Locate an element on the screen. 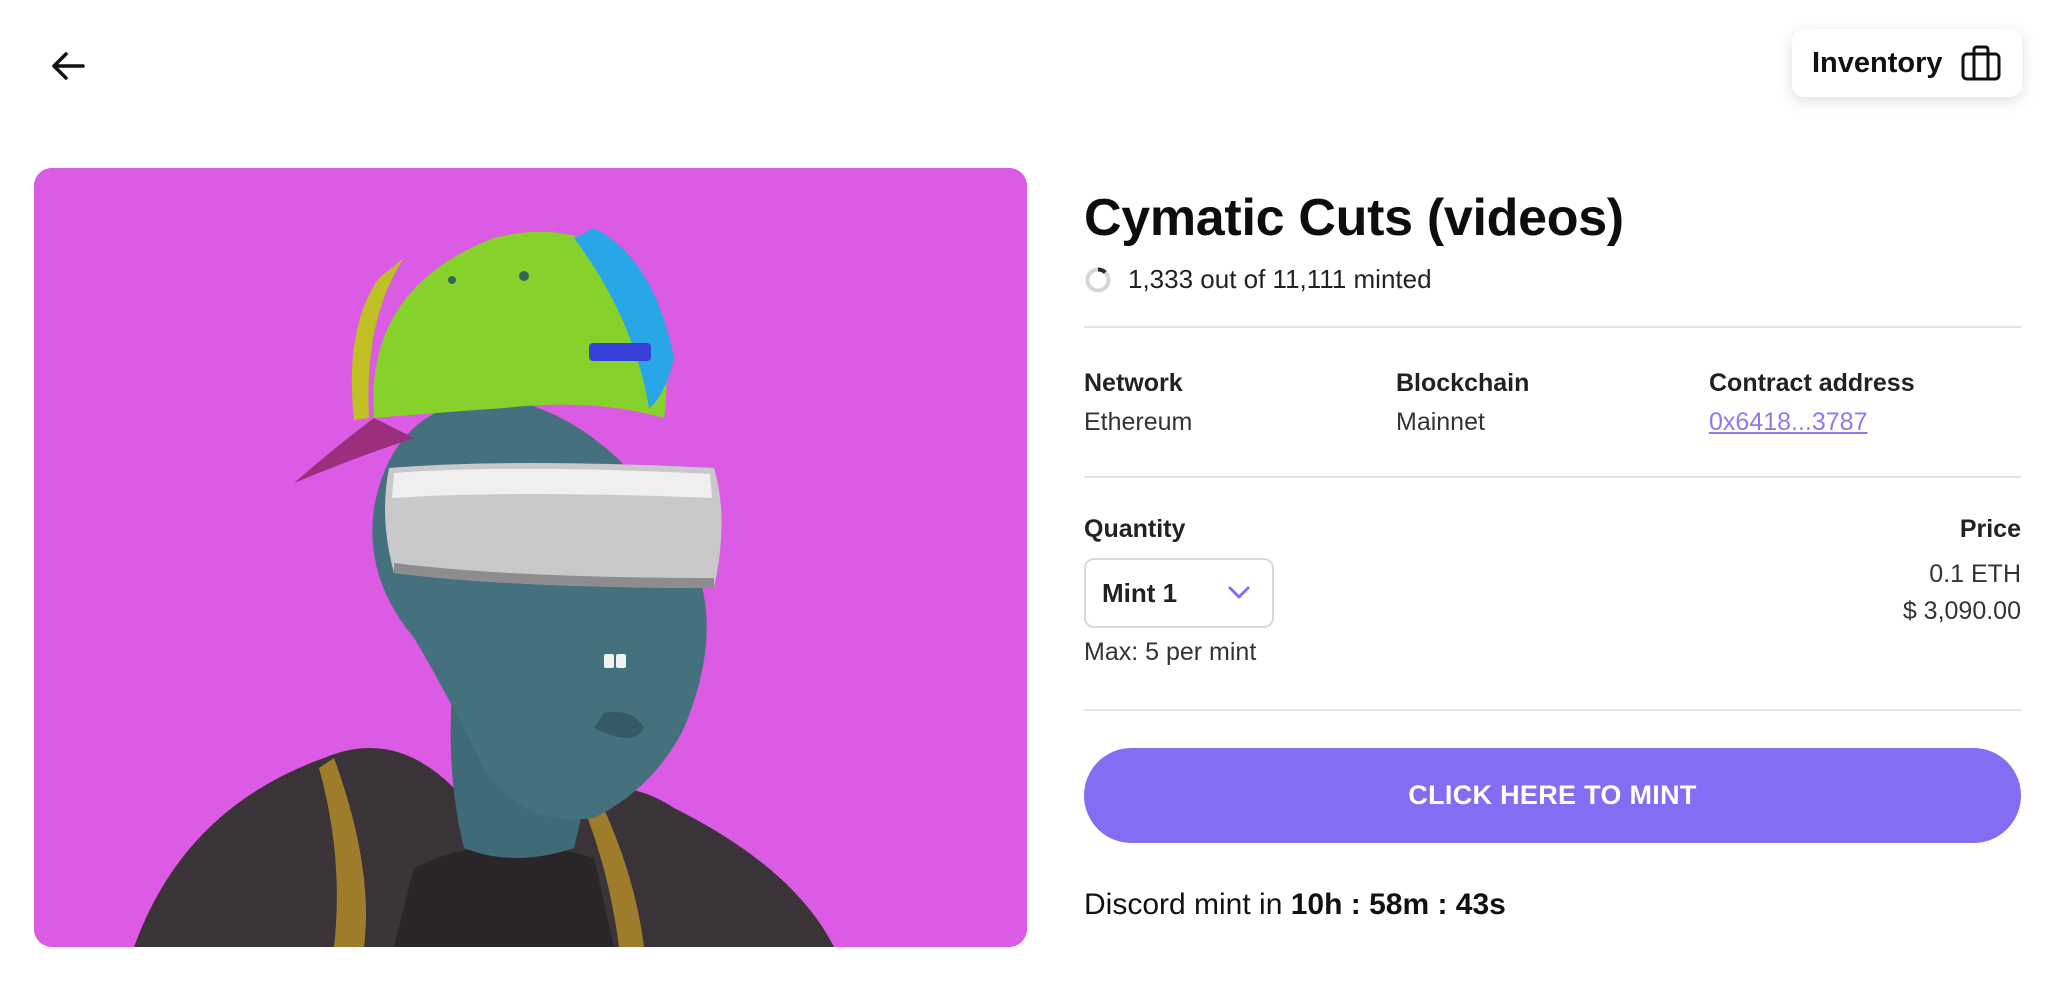 The width and height of the screenshot is (2056, 1002). max-per-mint-note: Max: 5 per mint is located at coordinates (1170, 652).